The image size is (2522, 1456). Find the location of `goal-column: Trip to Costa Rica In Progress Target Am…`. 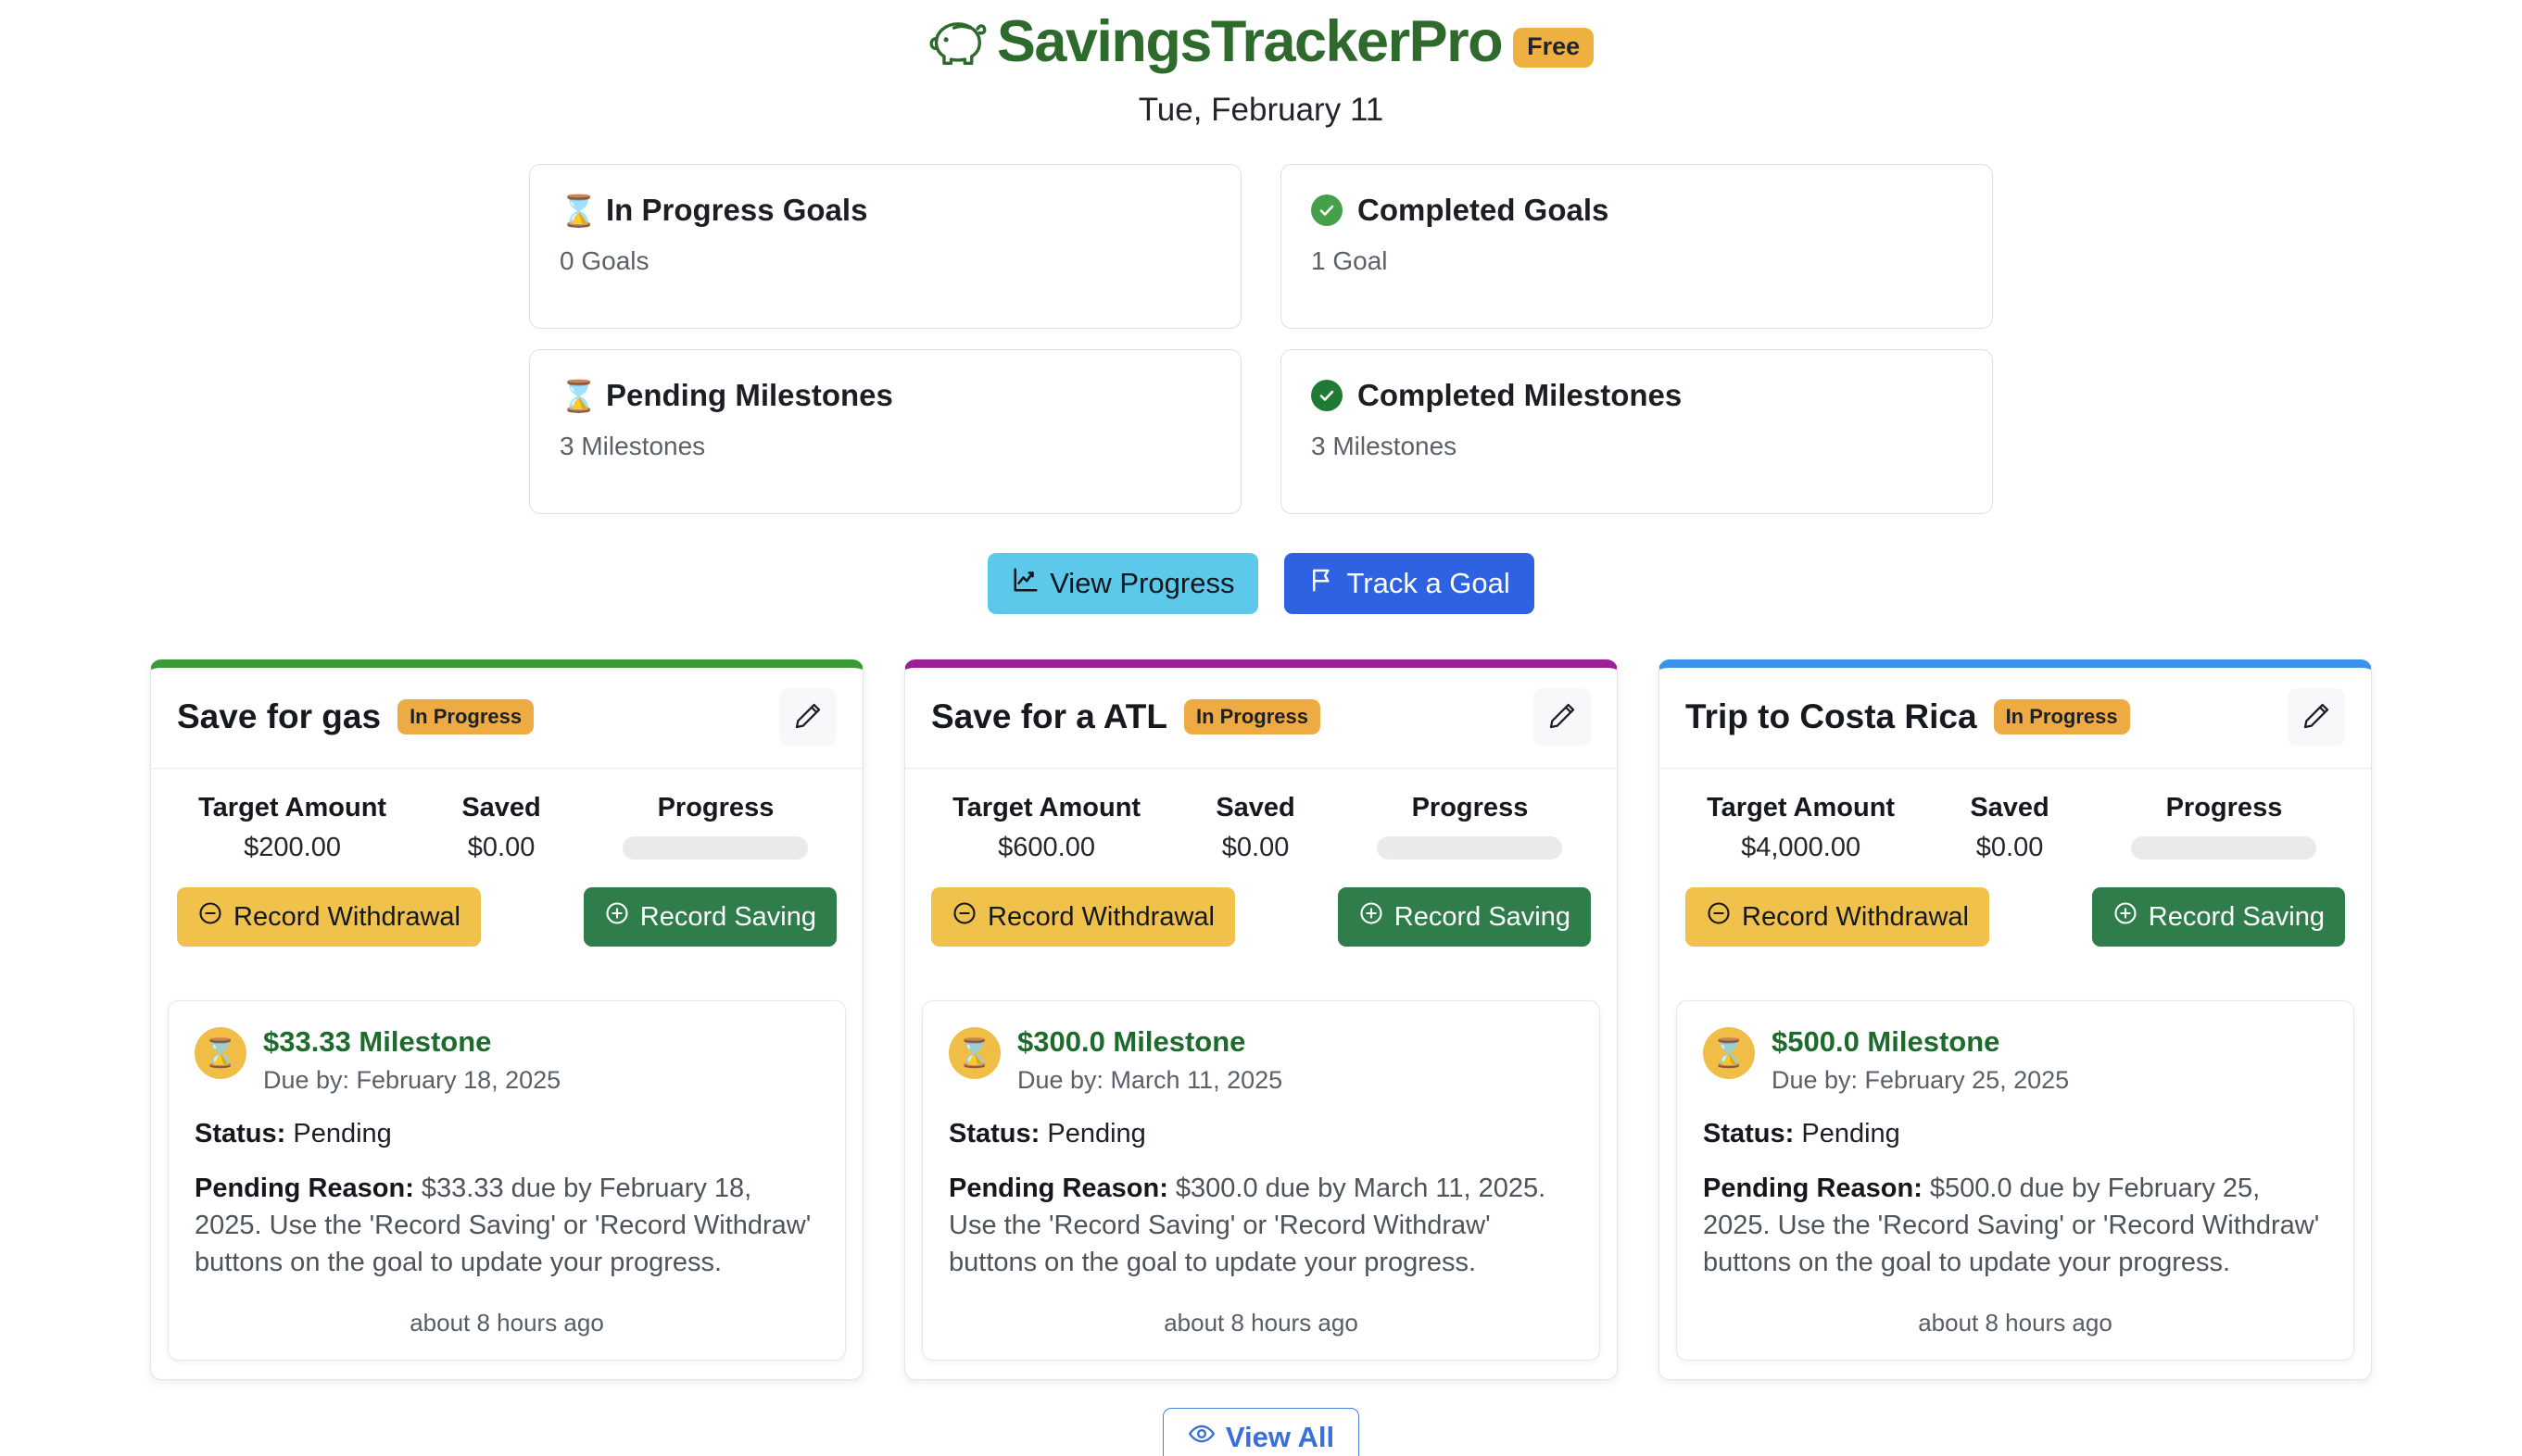

goal-column: Trip to Costa Rica In Progress Target Am… is located at coordinates (2015, 1020).